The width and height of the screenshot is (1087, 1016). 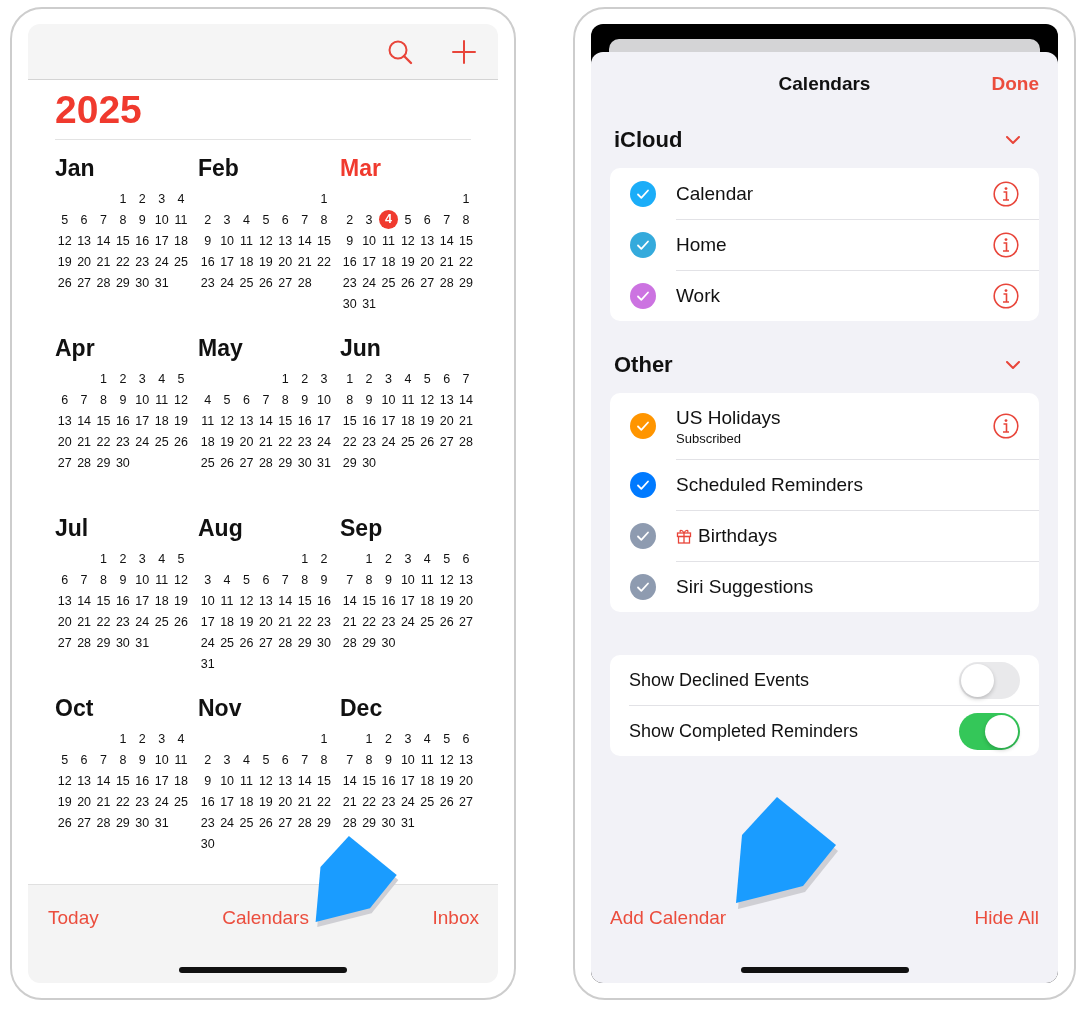 I want to click on chevron-icon, so click(x=1013, y=365).